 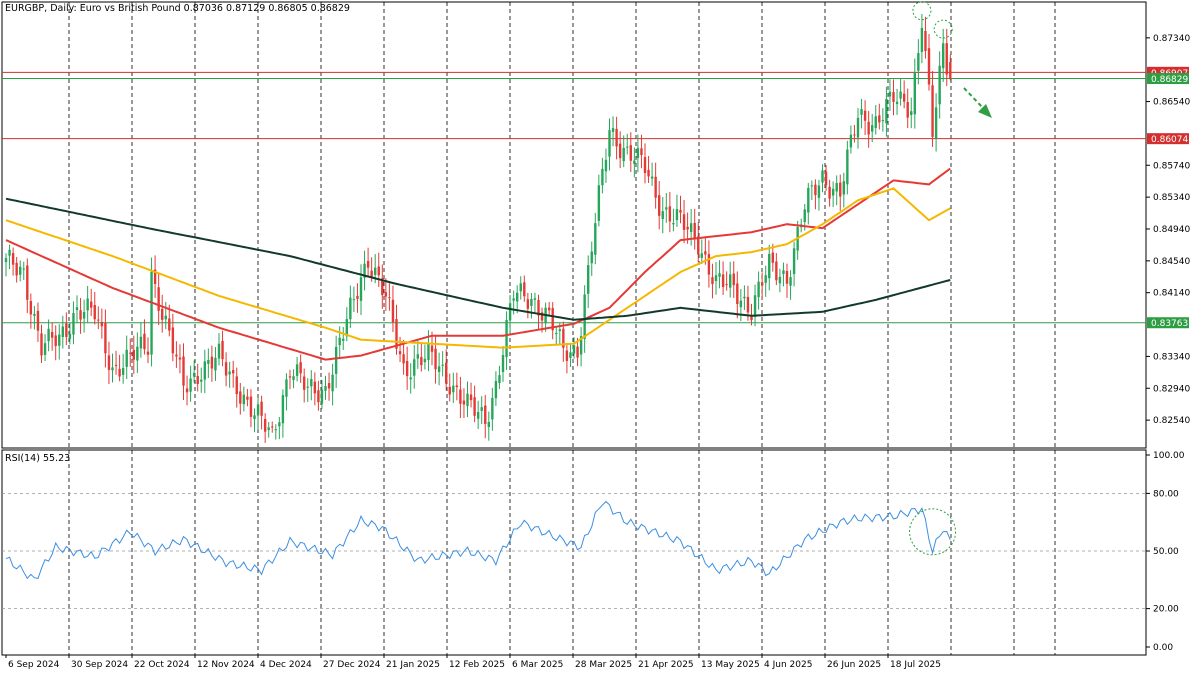 What do you see at coordinates (226, 665) in the screenshot?
I see `x-tick-label: 12 Nov 2024` at bounding box center [226, 665].